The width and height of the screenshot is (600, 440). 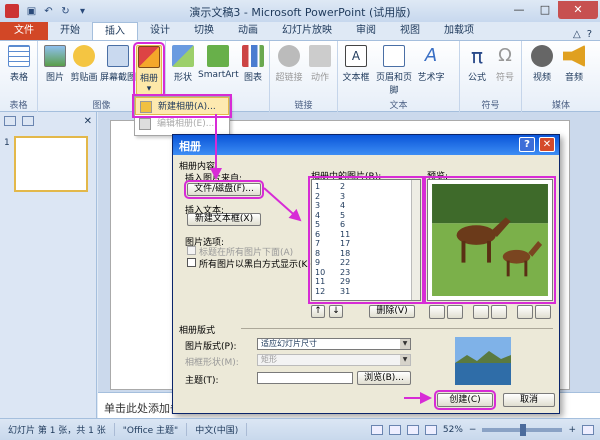 I want to click on maximize-button: □, so click(x=545, y=10).